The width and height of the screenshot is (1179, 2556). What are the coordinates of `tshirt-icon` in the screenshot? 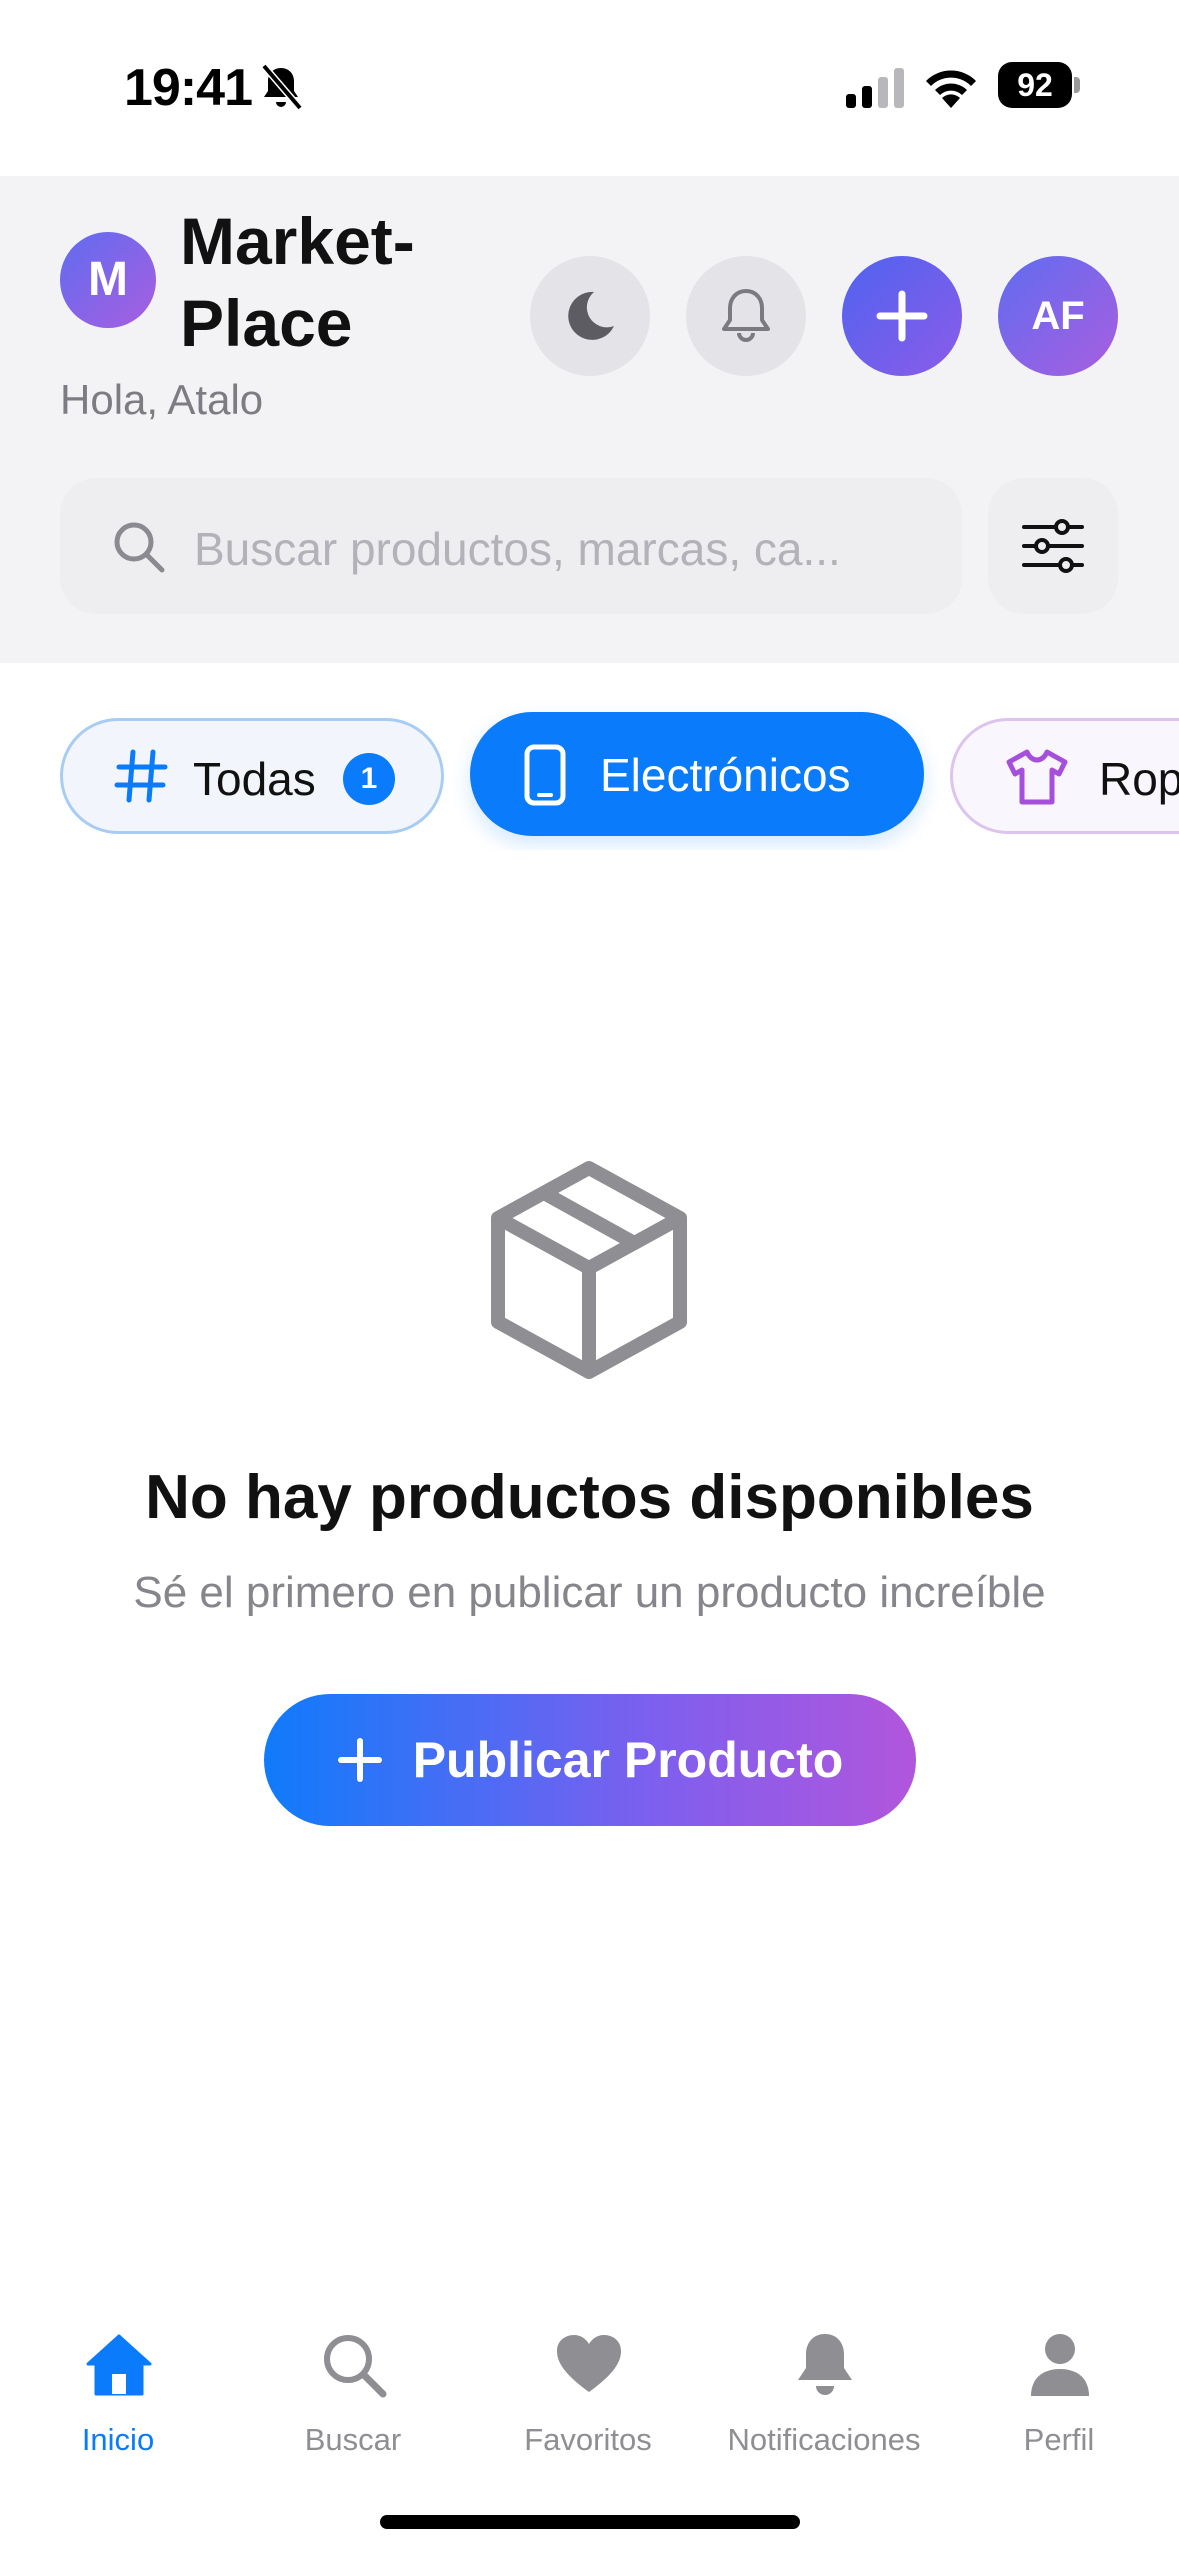 It's located at (1037, 777).